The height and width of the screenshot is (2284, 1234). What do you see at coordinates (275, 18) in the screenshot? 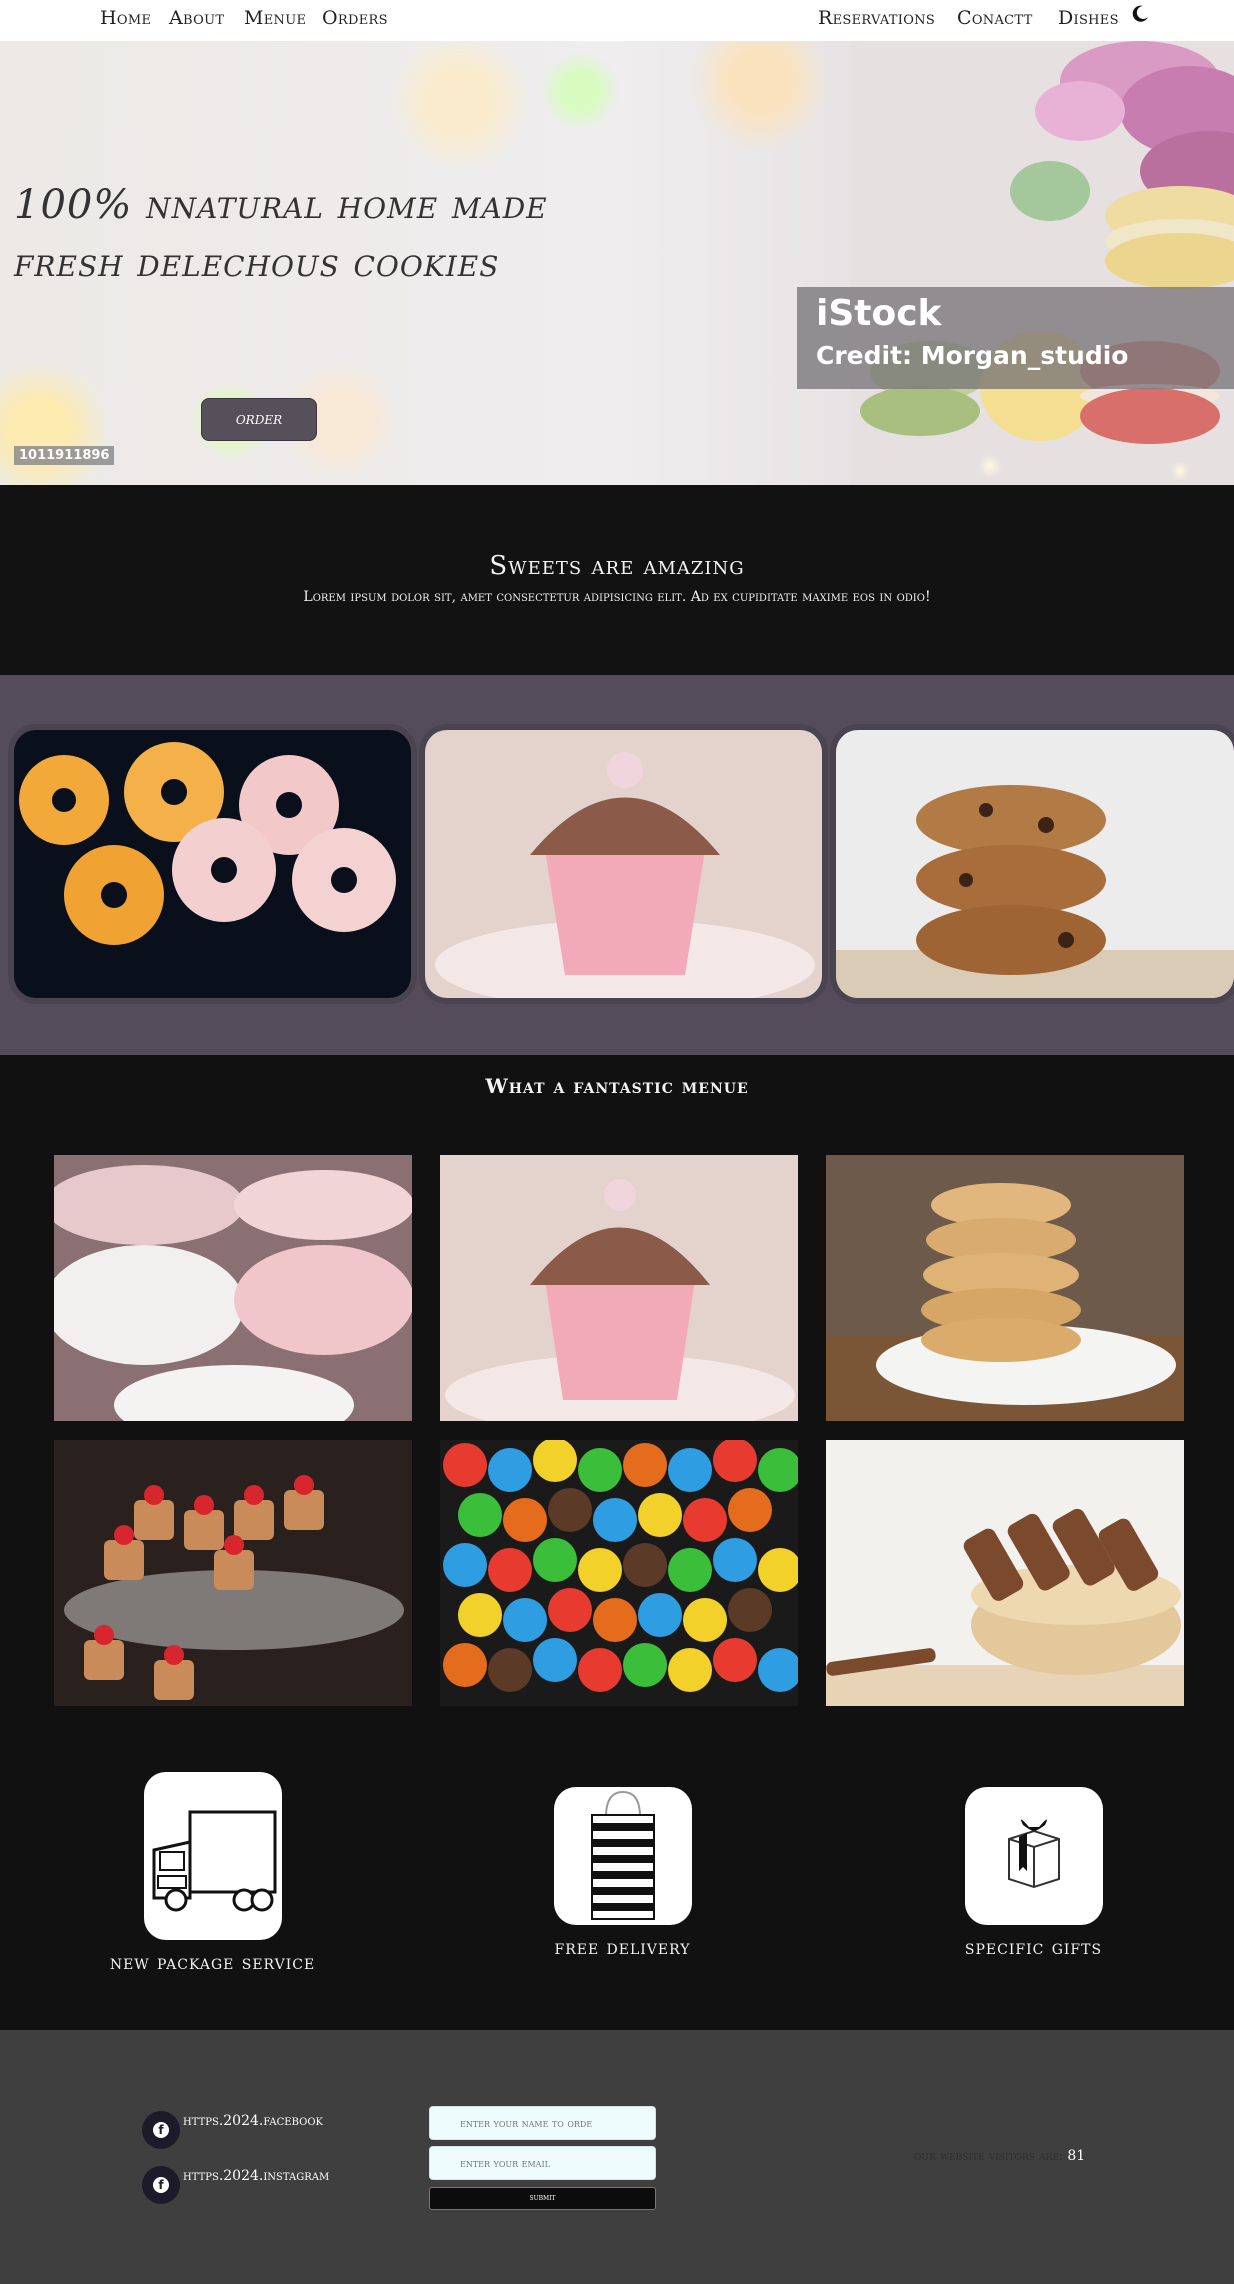
I see `nav-menue-link: Menue` at bounding box center [275, 18].